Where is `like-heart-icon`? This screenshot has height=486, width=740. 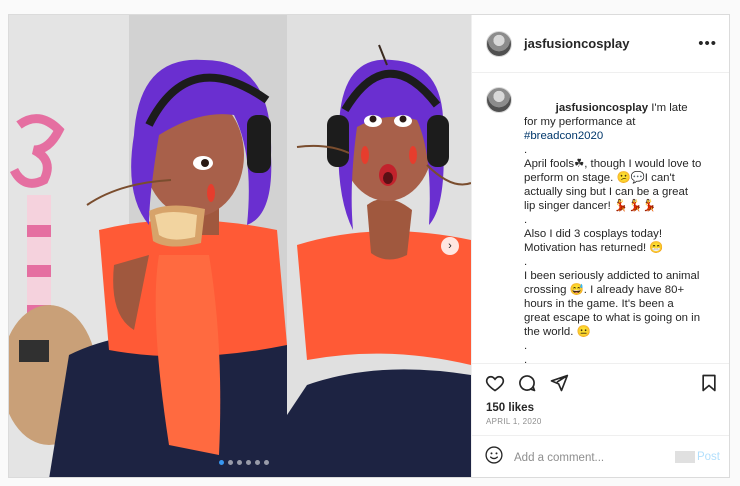 like-heart-icon is located at coordinates (495, 383).